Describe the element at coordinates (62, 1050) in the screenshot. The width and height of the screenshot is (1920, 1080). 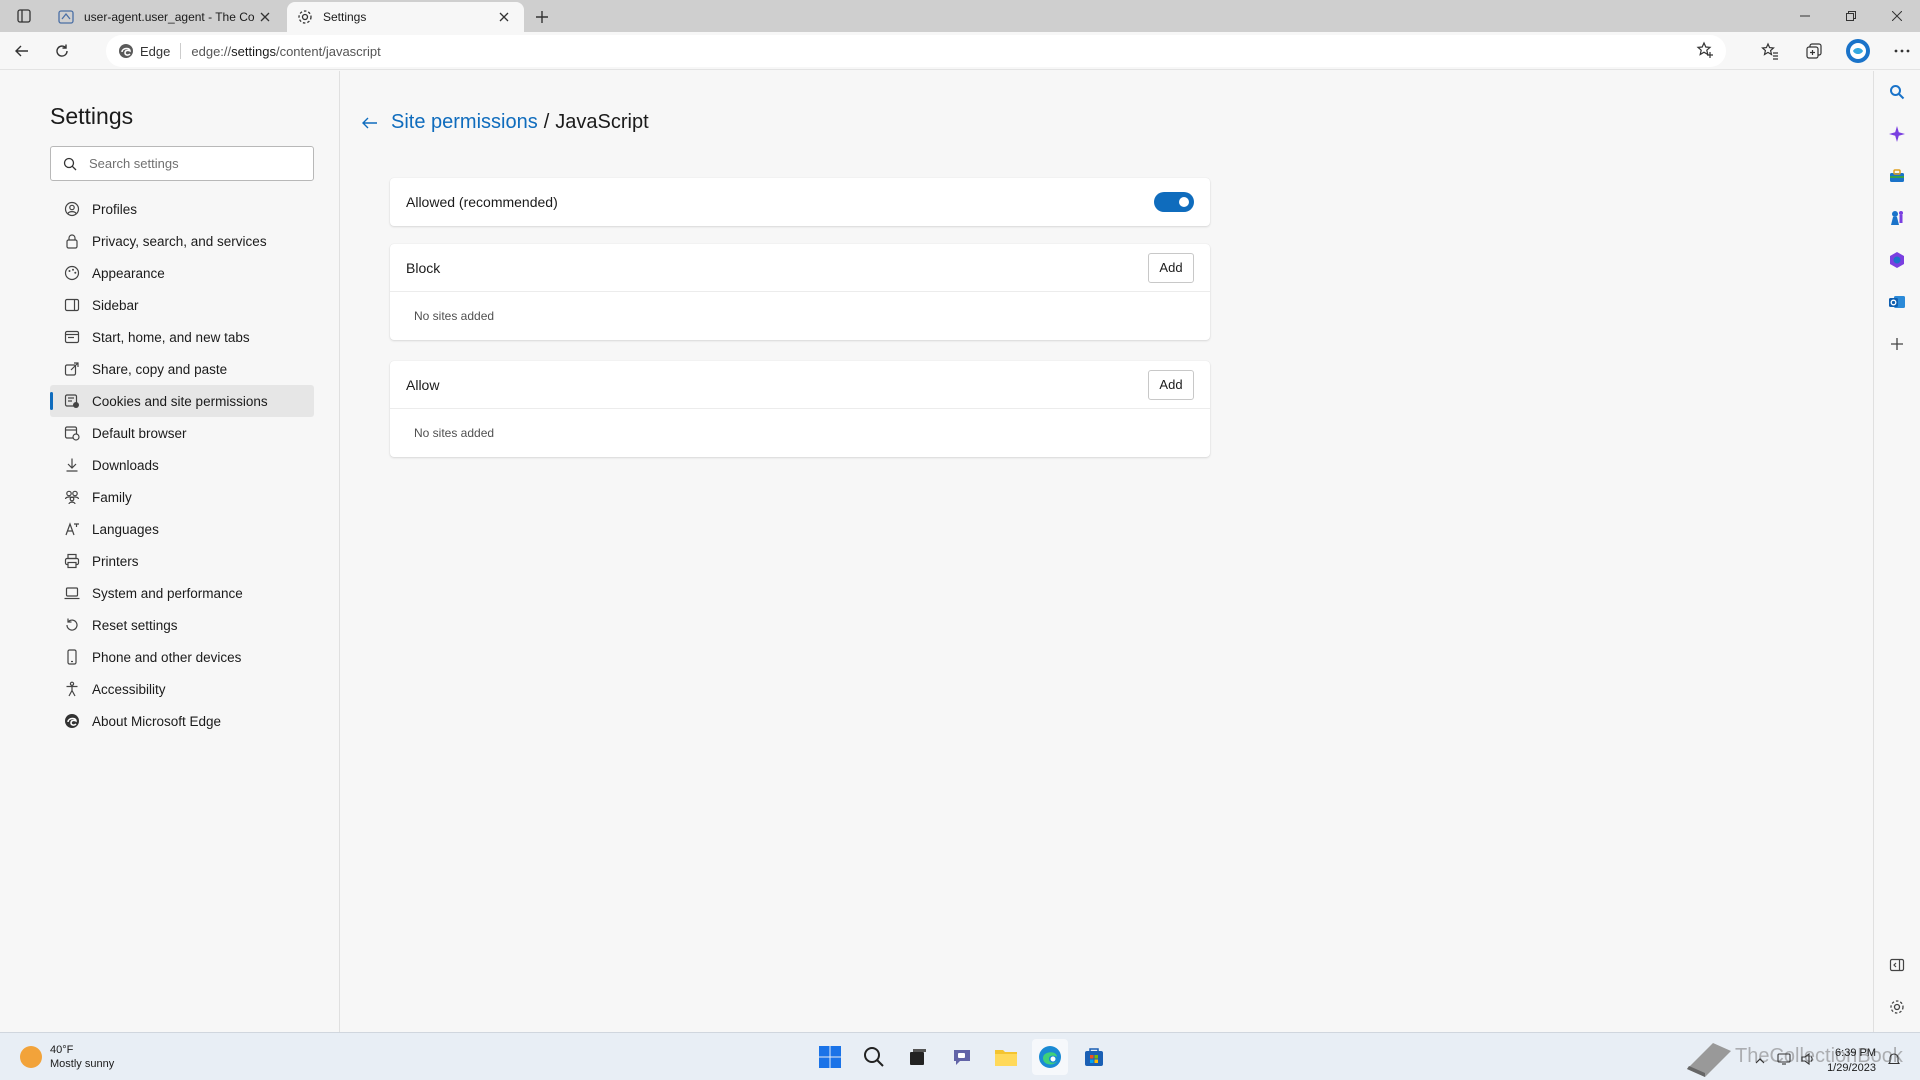
I see `weather-temp: 40°F` at that location.